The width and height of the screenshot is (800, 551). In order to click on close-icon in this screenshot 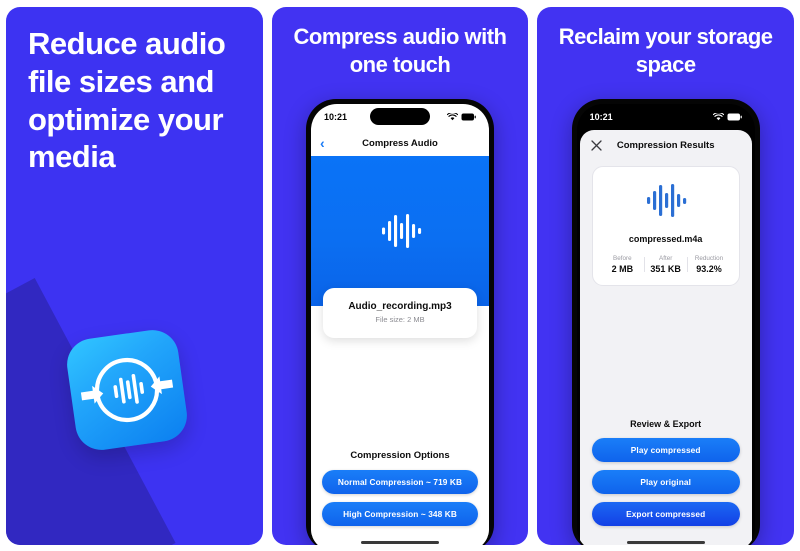, I will do `click(596, 145)`.